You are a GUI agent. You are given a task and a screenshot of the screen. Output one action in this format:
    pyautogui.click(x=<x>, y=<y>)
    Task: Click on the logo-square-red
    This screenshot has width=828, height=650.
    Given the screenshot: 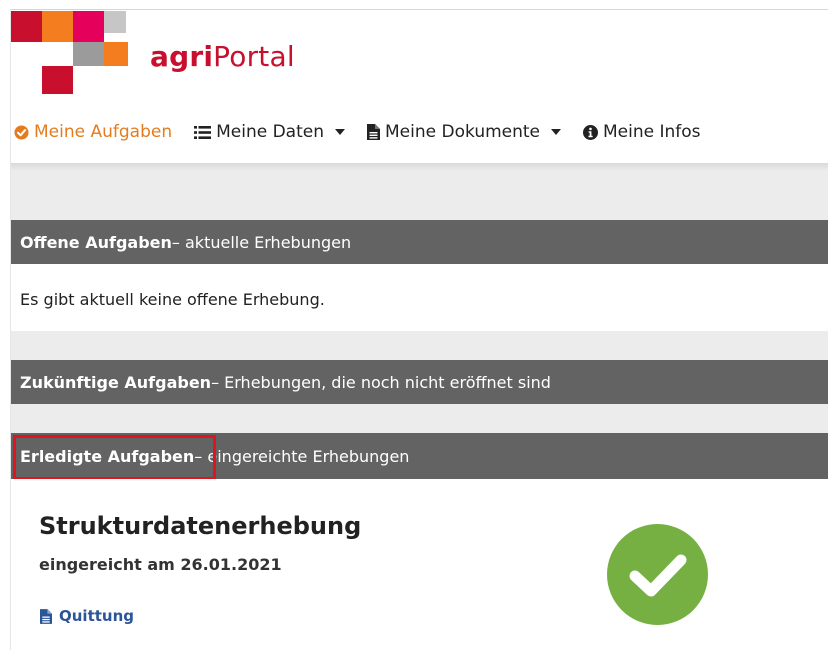 What is the action you would take?
    pyautogui.click(x=26, y=26)
    